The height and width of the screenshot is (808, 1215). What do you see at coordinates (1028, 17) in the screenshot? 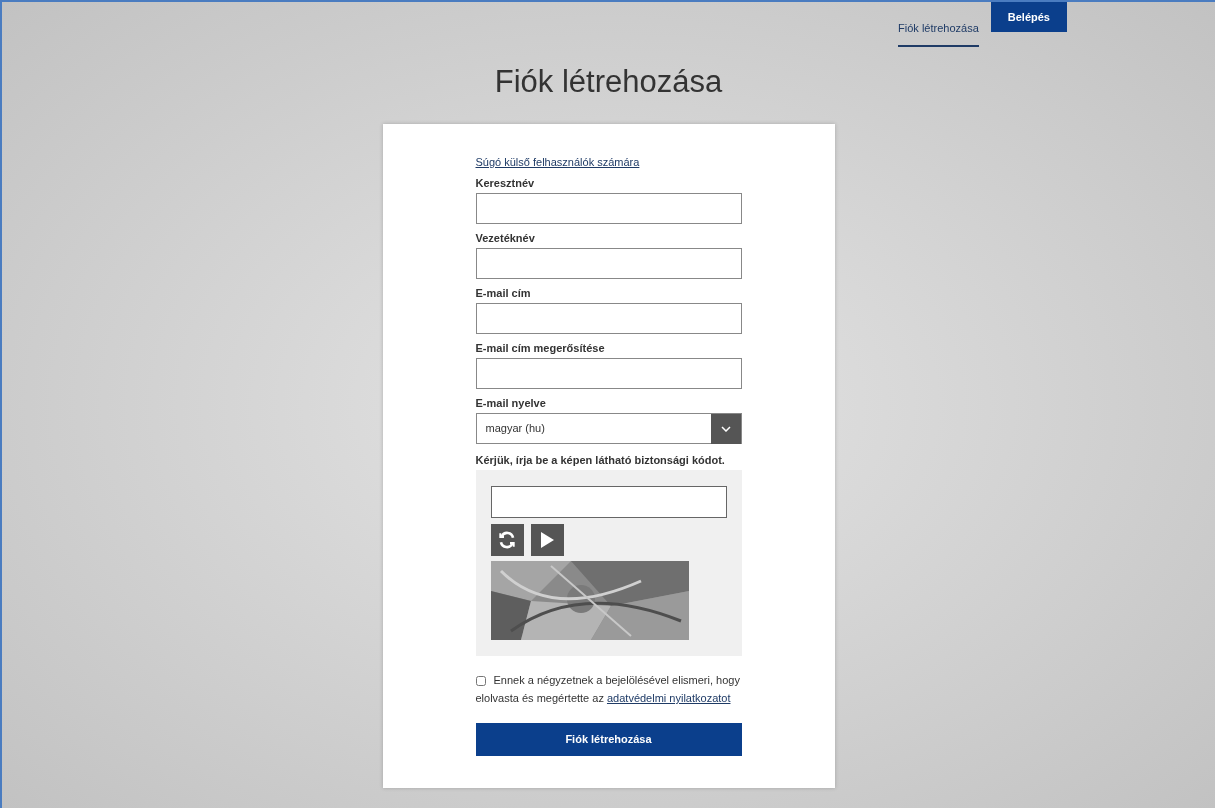
I see `login-button: Belépés` at bounding box center [1028, 17].